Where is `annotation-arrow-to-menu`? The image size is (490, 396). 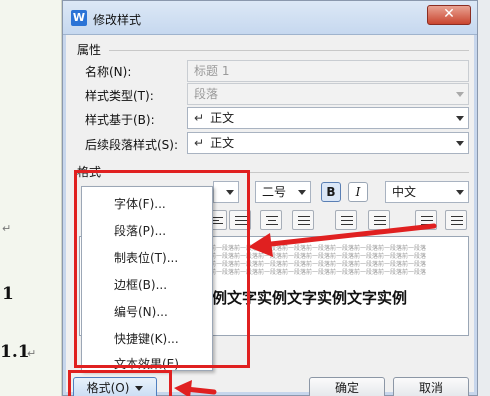 annotation-arrow-to-menu is located at coordinates (342, 240).